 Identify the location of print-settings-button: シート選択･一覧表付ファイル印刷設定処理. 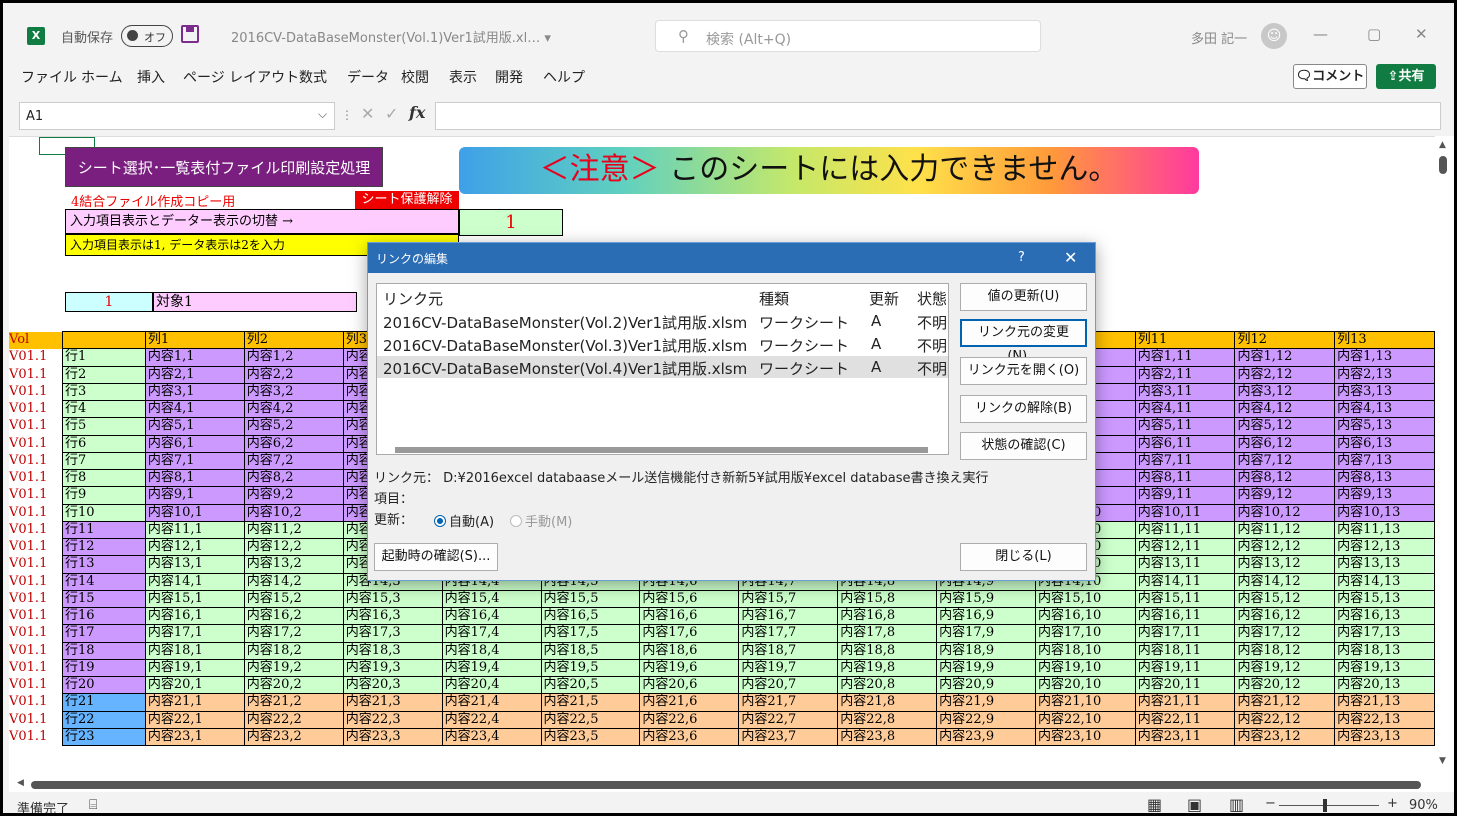
(224, 167).